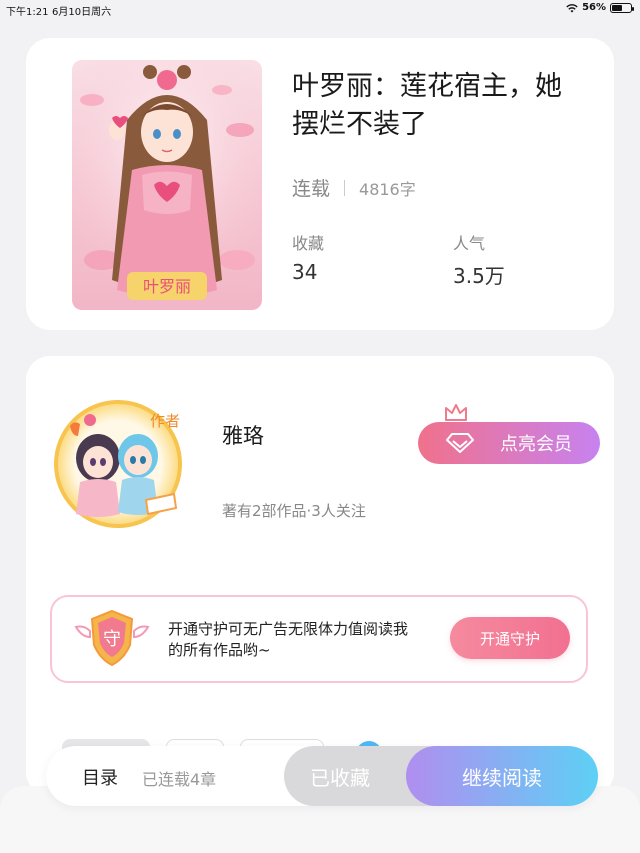  What do you see at coordinates (179, 778) in the screenshot?
I see `toc-chapter-count: 已连载4章` at bounding box center [179, 778].